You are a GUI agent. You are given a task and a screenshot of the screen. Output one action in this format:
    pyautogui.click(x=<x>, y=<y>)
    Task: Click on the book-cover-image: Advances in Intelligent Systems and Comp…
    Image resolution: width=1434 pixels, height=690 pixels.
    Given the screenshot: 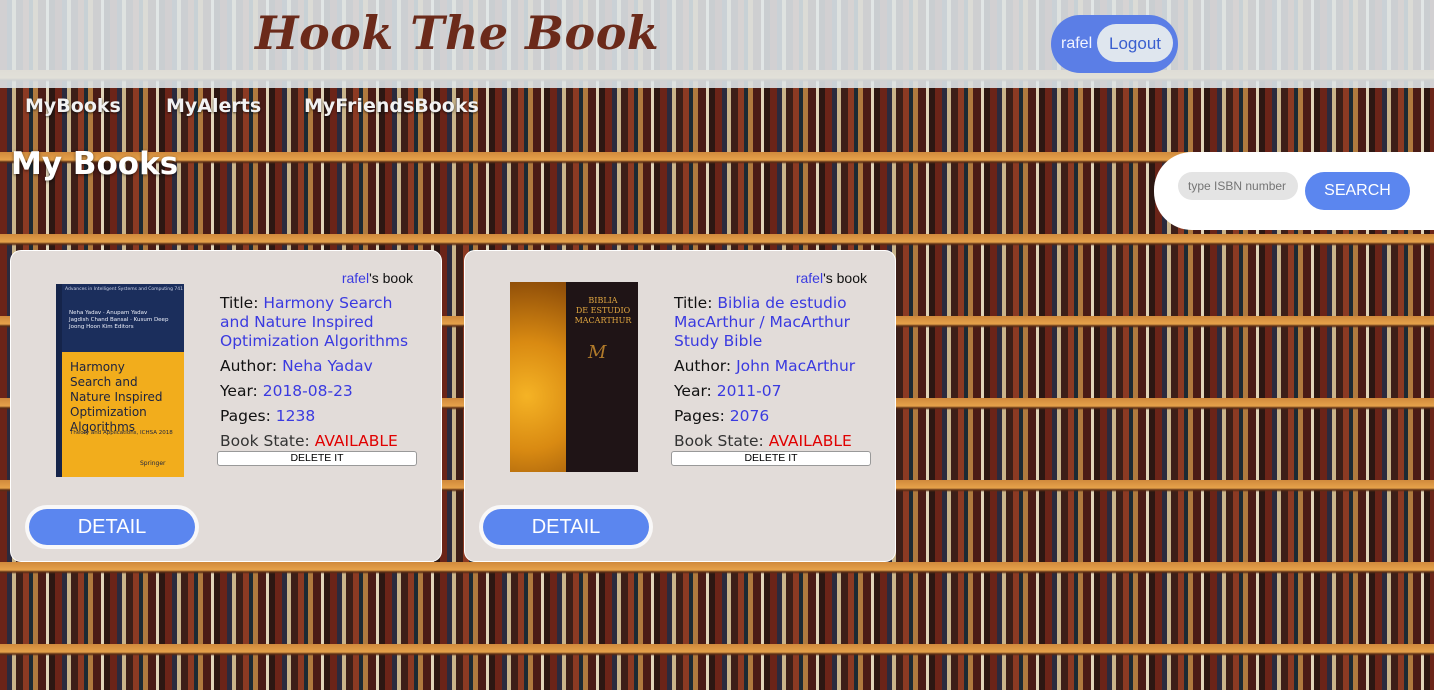 What is the action you would take?
    pyautogui.click(x=120, y=380)
    